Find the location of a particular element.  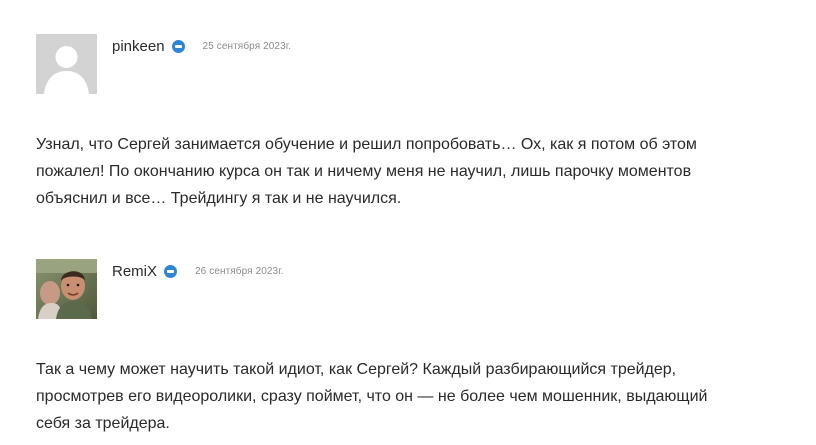

user-photo-icon is located at coordinates (66, 289).